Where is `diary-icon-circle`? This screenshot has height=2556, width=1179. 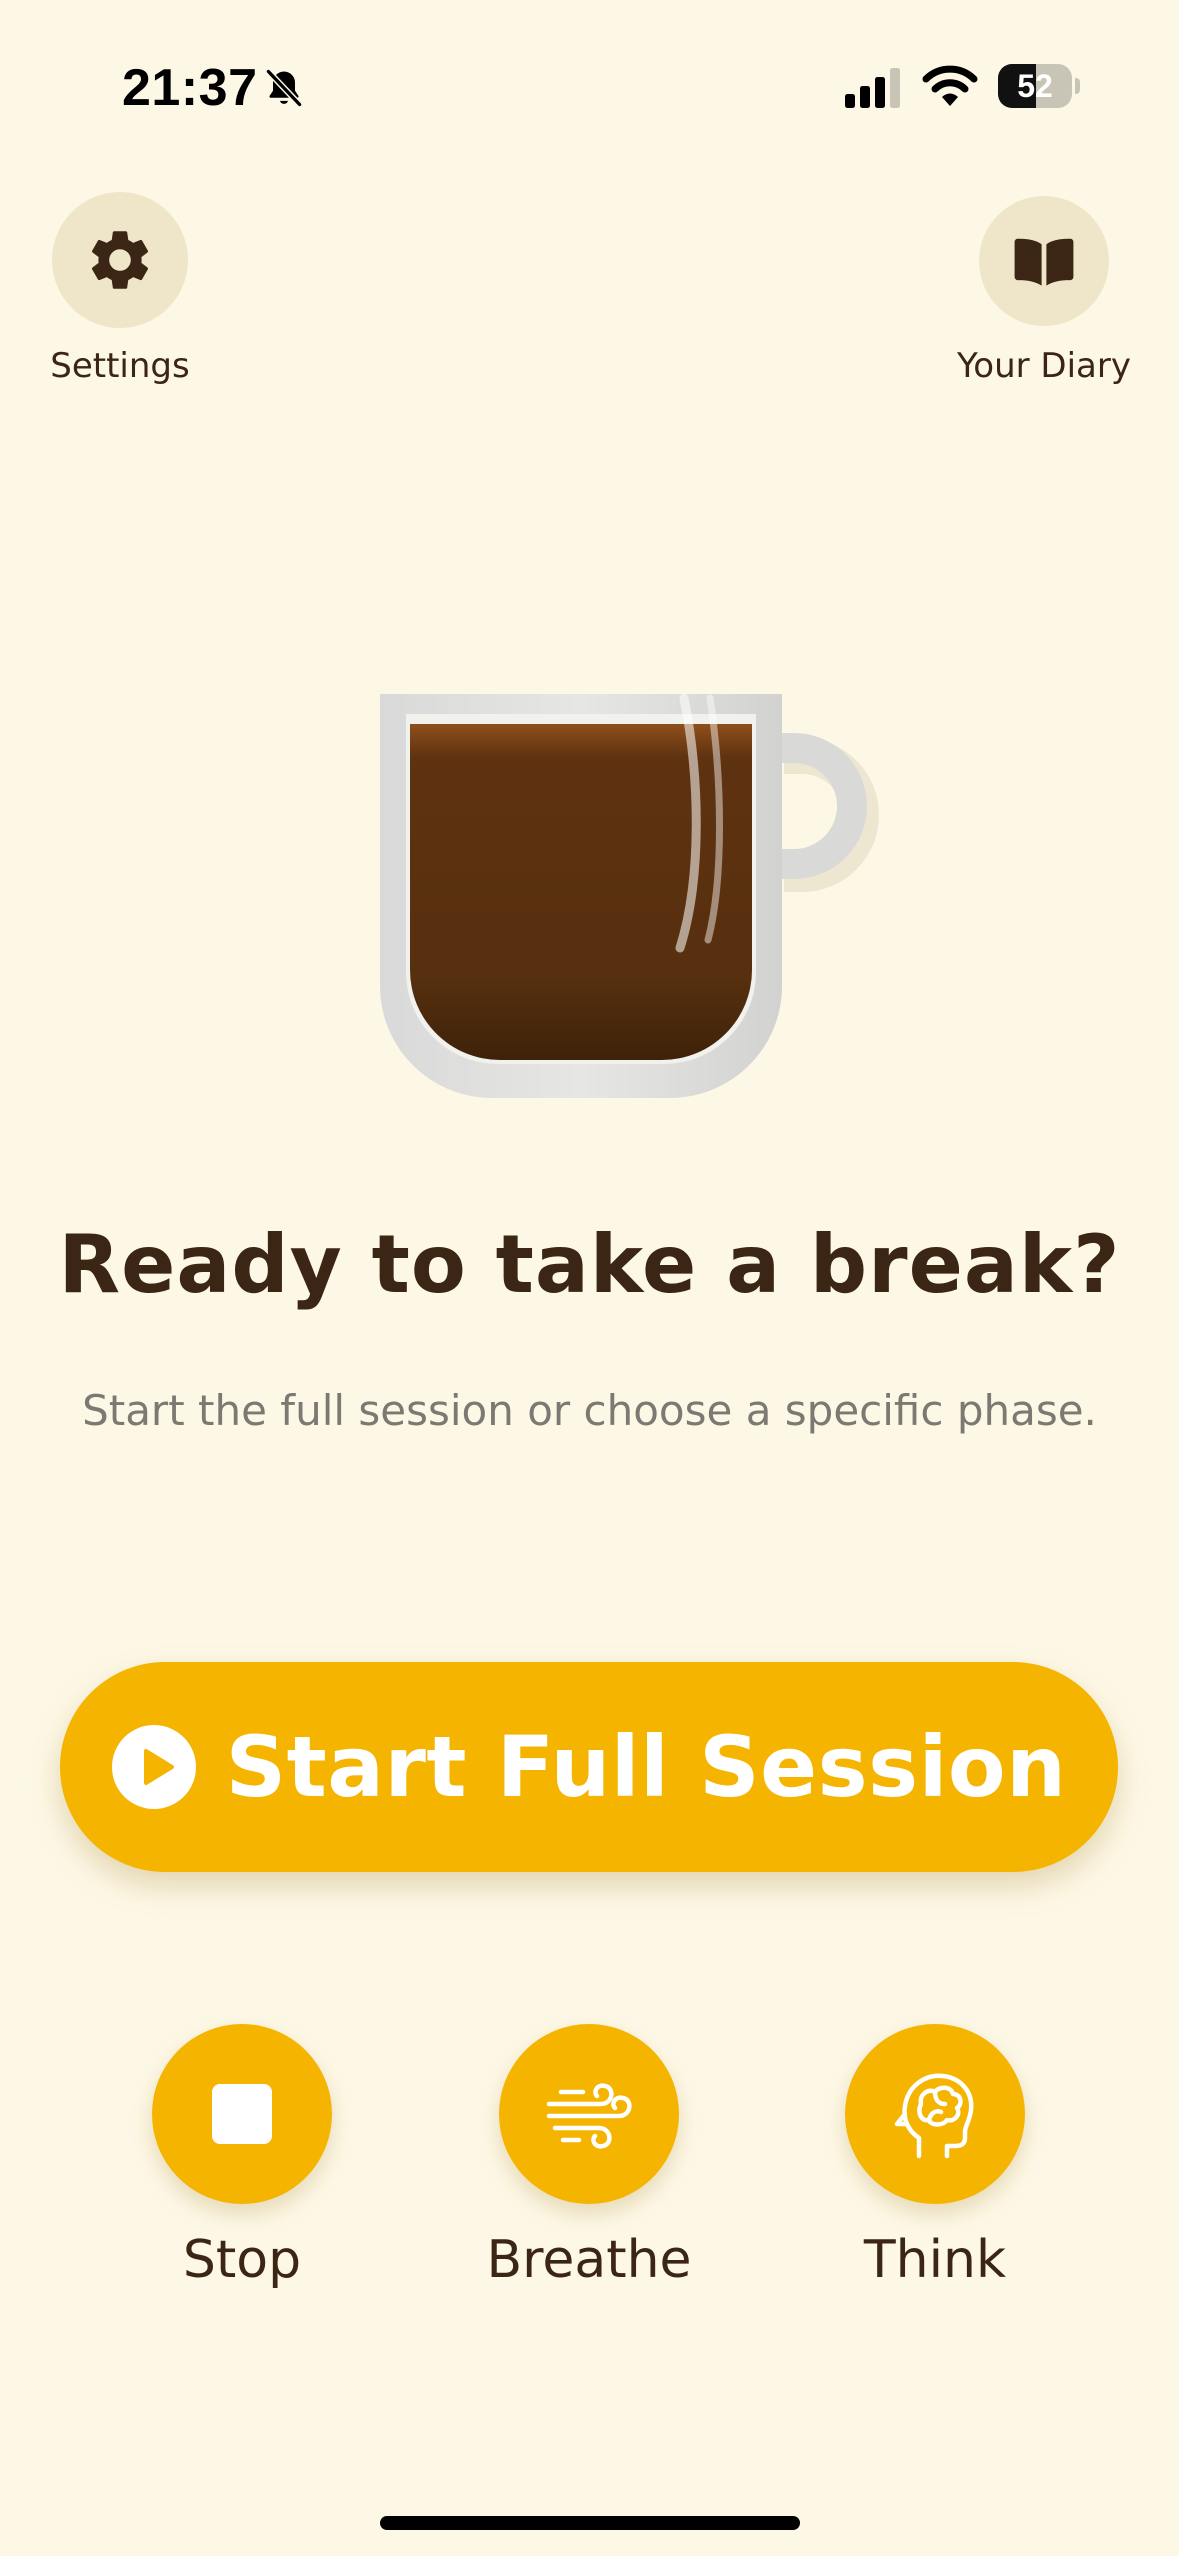 diary-icon-circle is located at coordinates (1044, 261).